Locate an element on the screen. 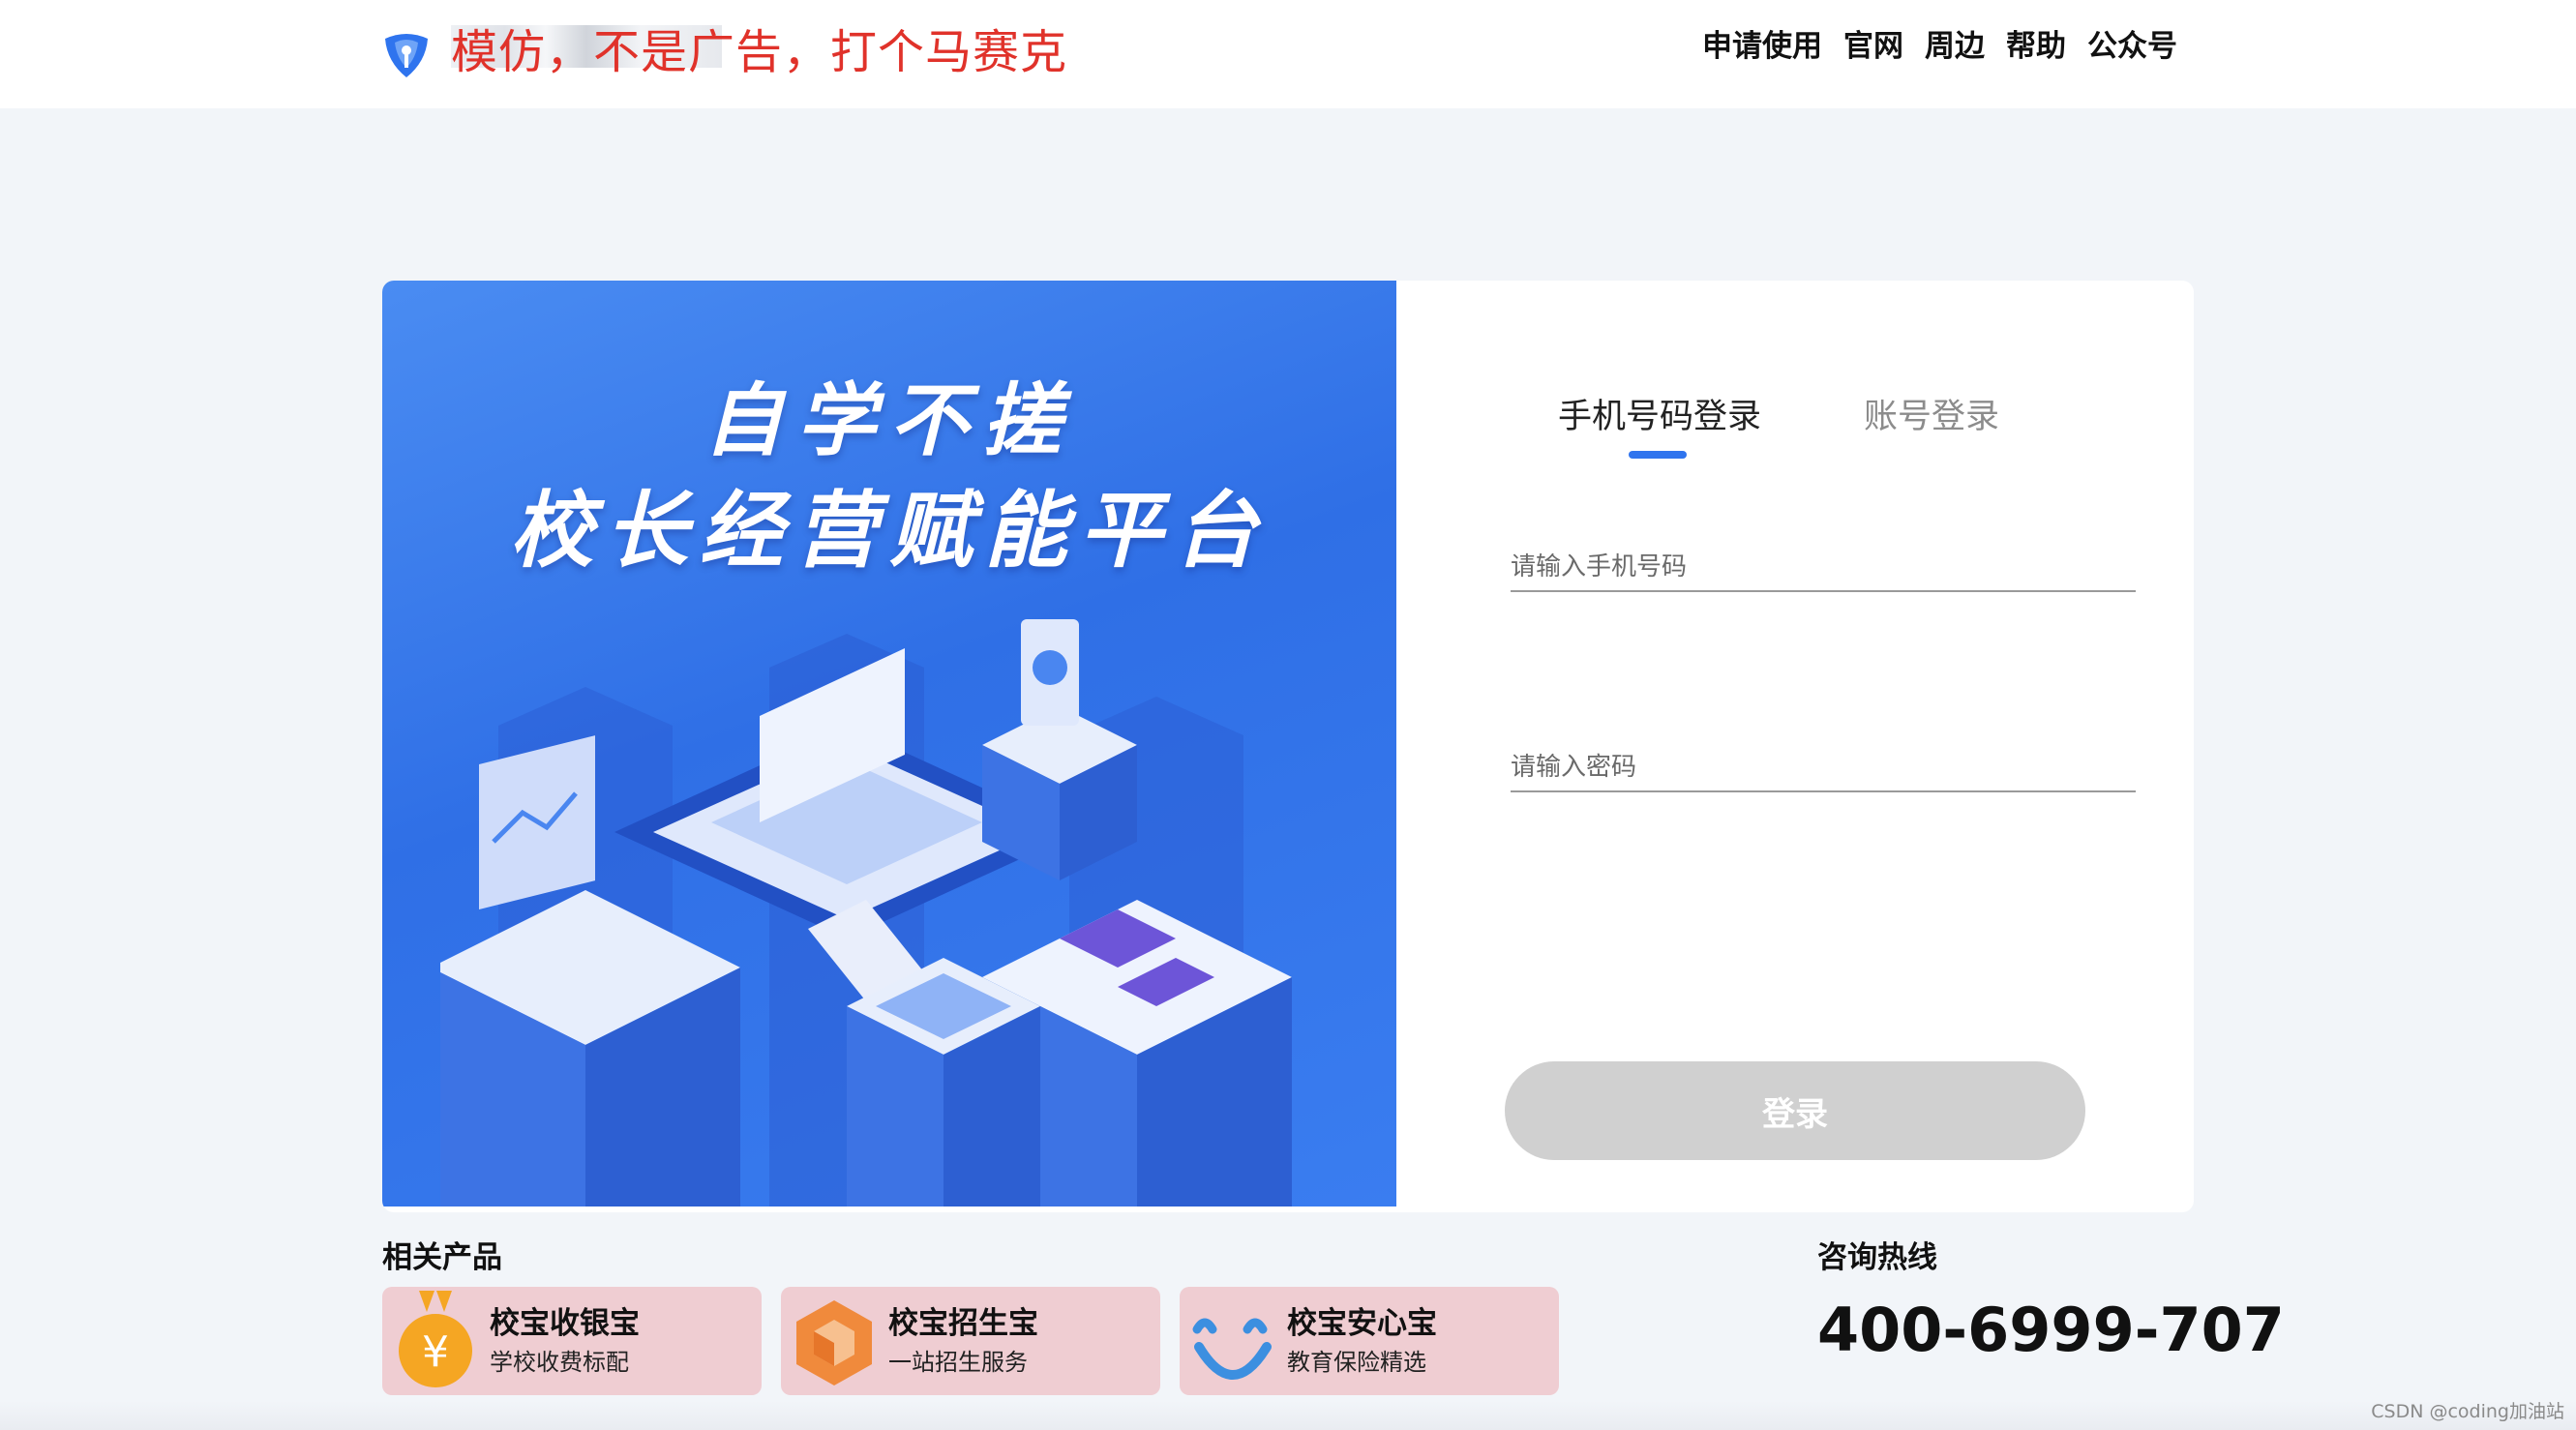 The width and height of the screenshot is (2576, 1430). product-card-insurance: 校宝安心宝 教育保险精选 is located at coordinates (1369, 1341).